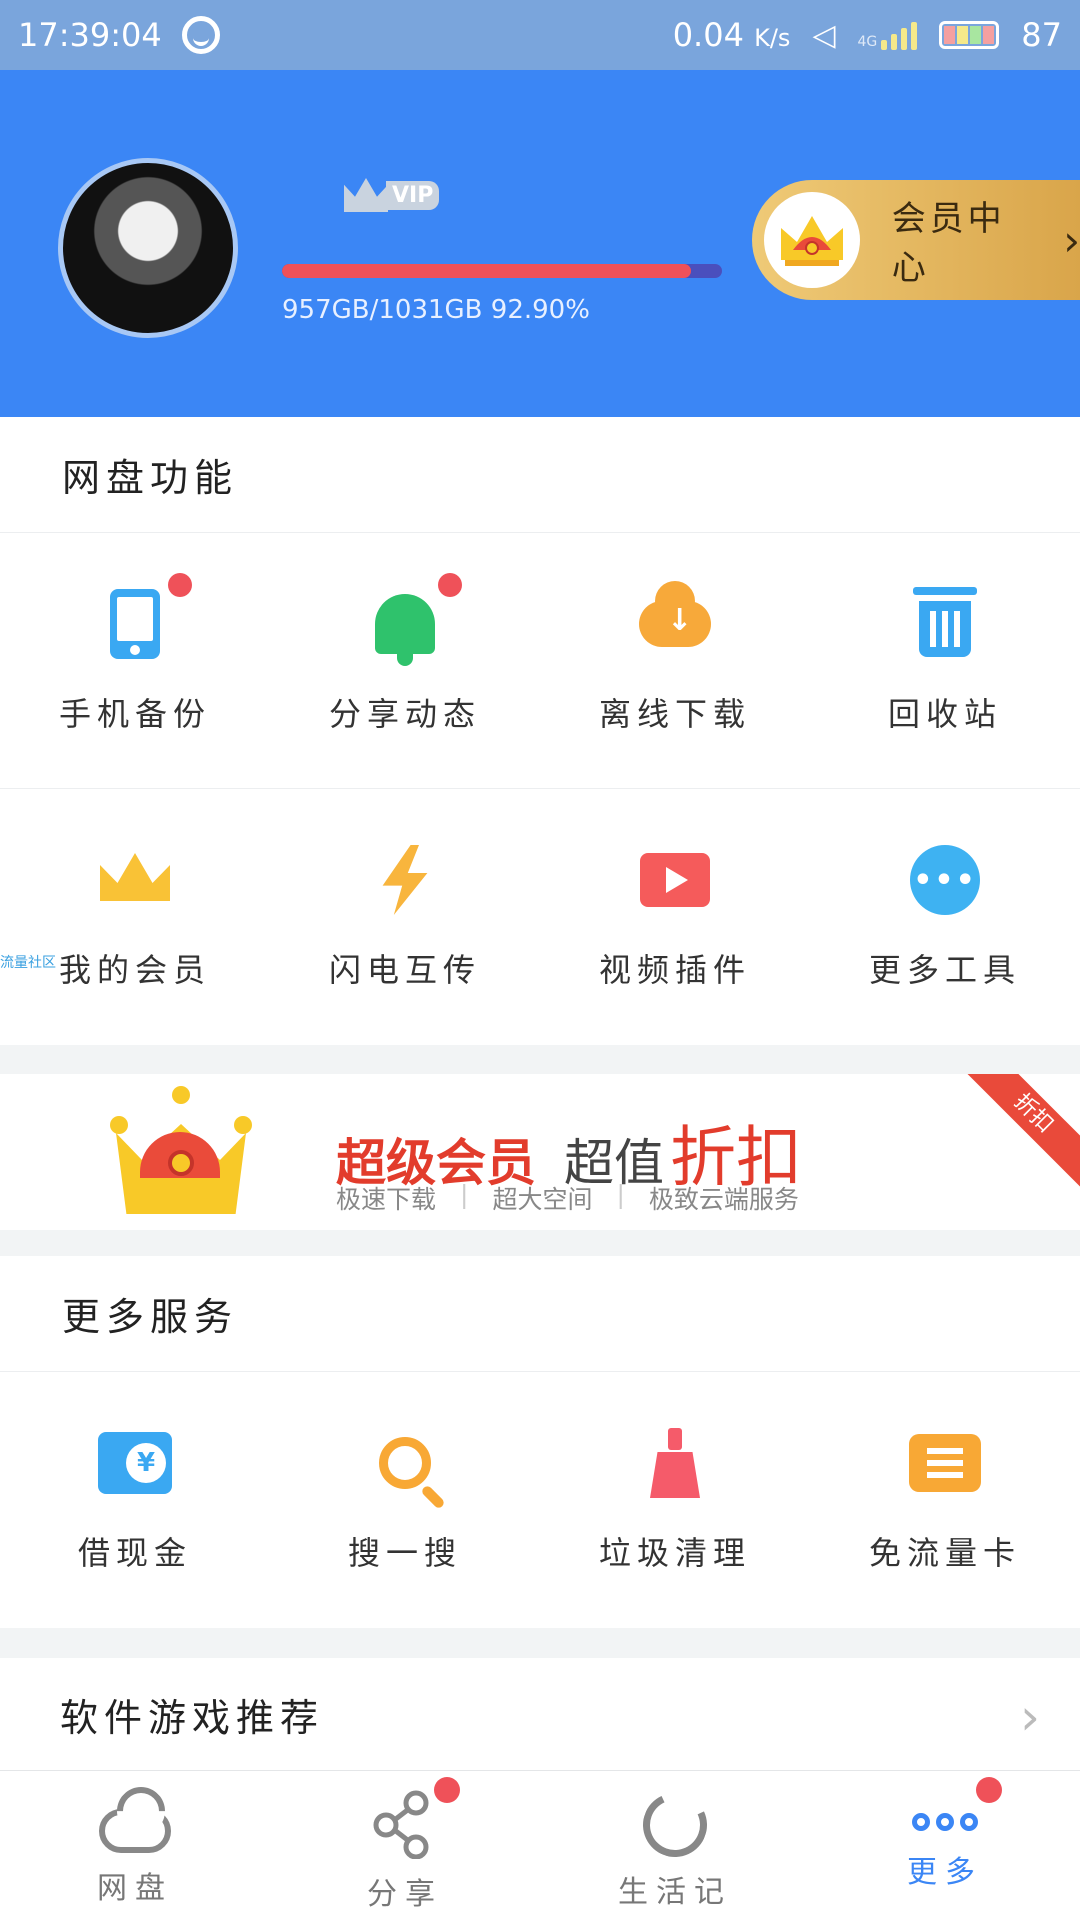 The height and width of the screenshot is (1920, 1080). Describe the element at coordinates (945, 1500) in the screenshot. I see `grid-item-free-data-card: 免流量卡` at that location.